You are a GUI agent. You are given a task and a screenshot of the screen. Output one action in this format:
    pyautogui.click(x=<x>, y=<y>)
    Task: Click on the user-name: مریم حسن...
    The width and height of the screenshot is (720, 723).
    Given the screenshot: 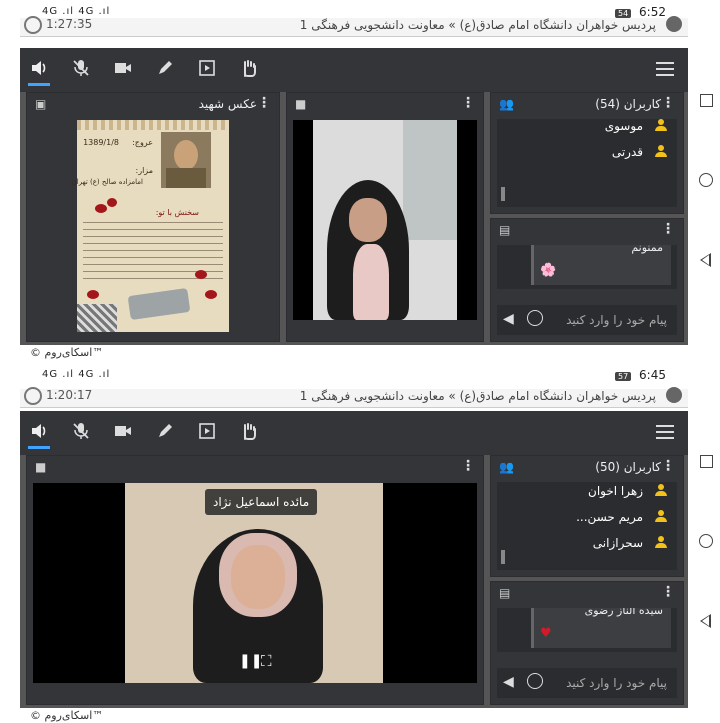 What is the action you would take?
    pyautogui.click(x=609, y=517)
    